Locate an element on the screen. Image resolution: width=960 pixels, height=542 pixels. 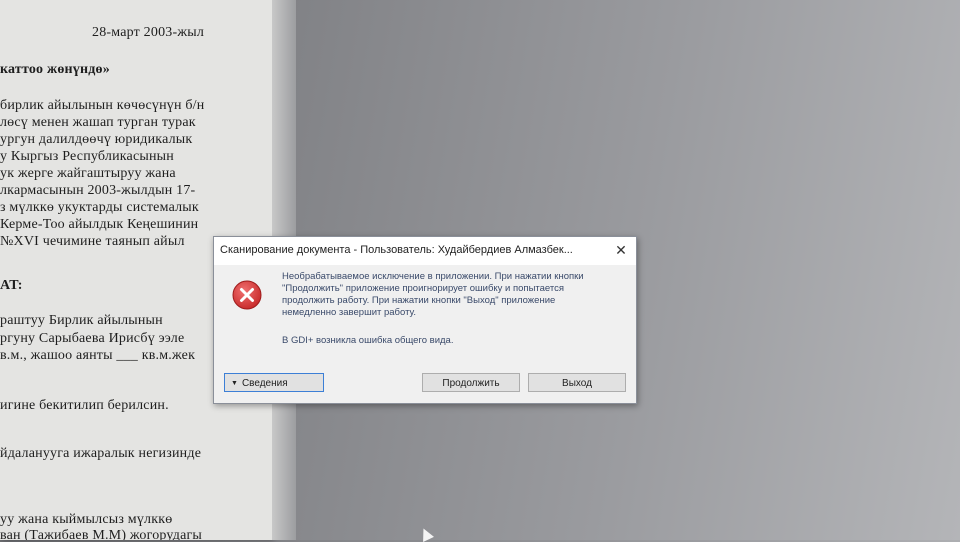
continue-button: Продолжить is located at coordinates (471, 382).